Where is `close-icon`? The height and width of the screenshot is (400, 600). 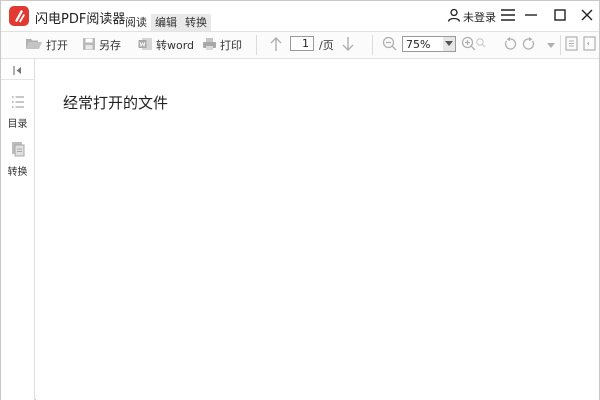
close-icon is located at coordinates (587, 16).